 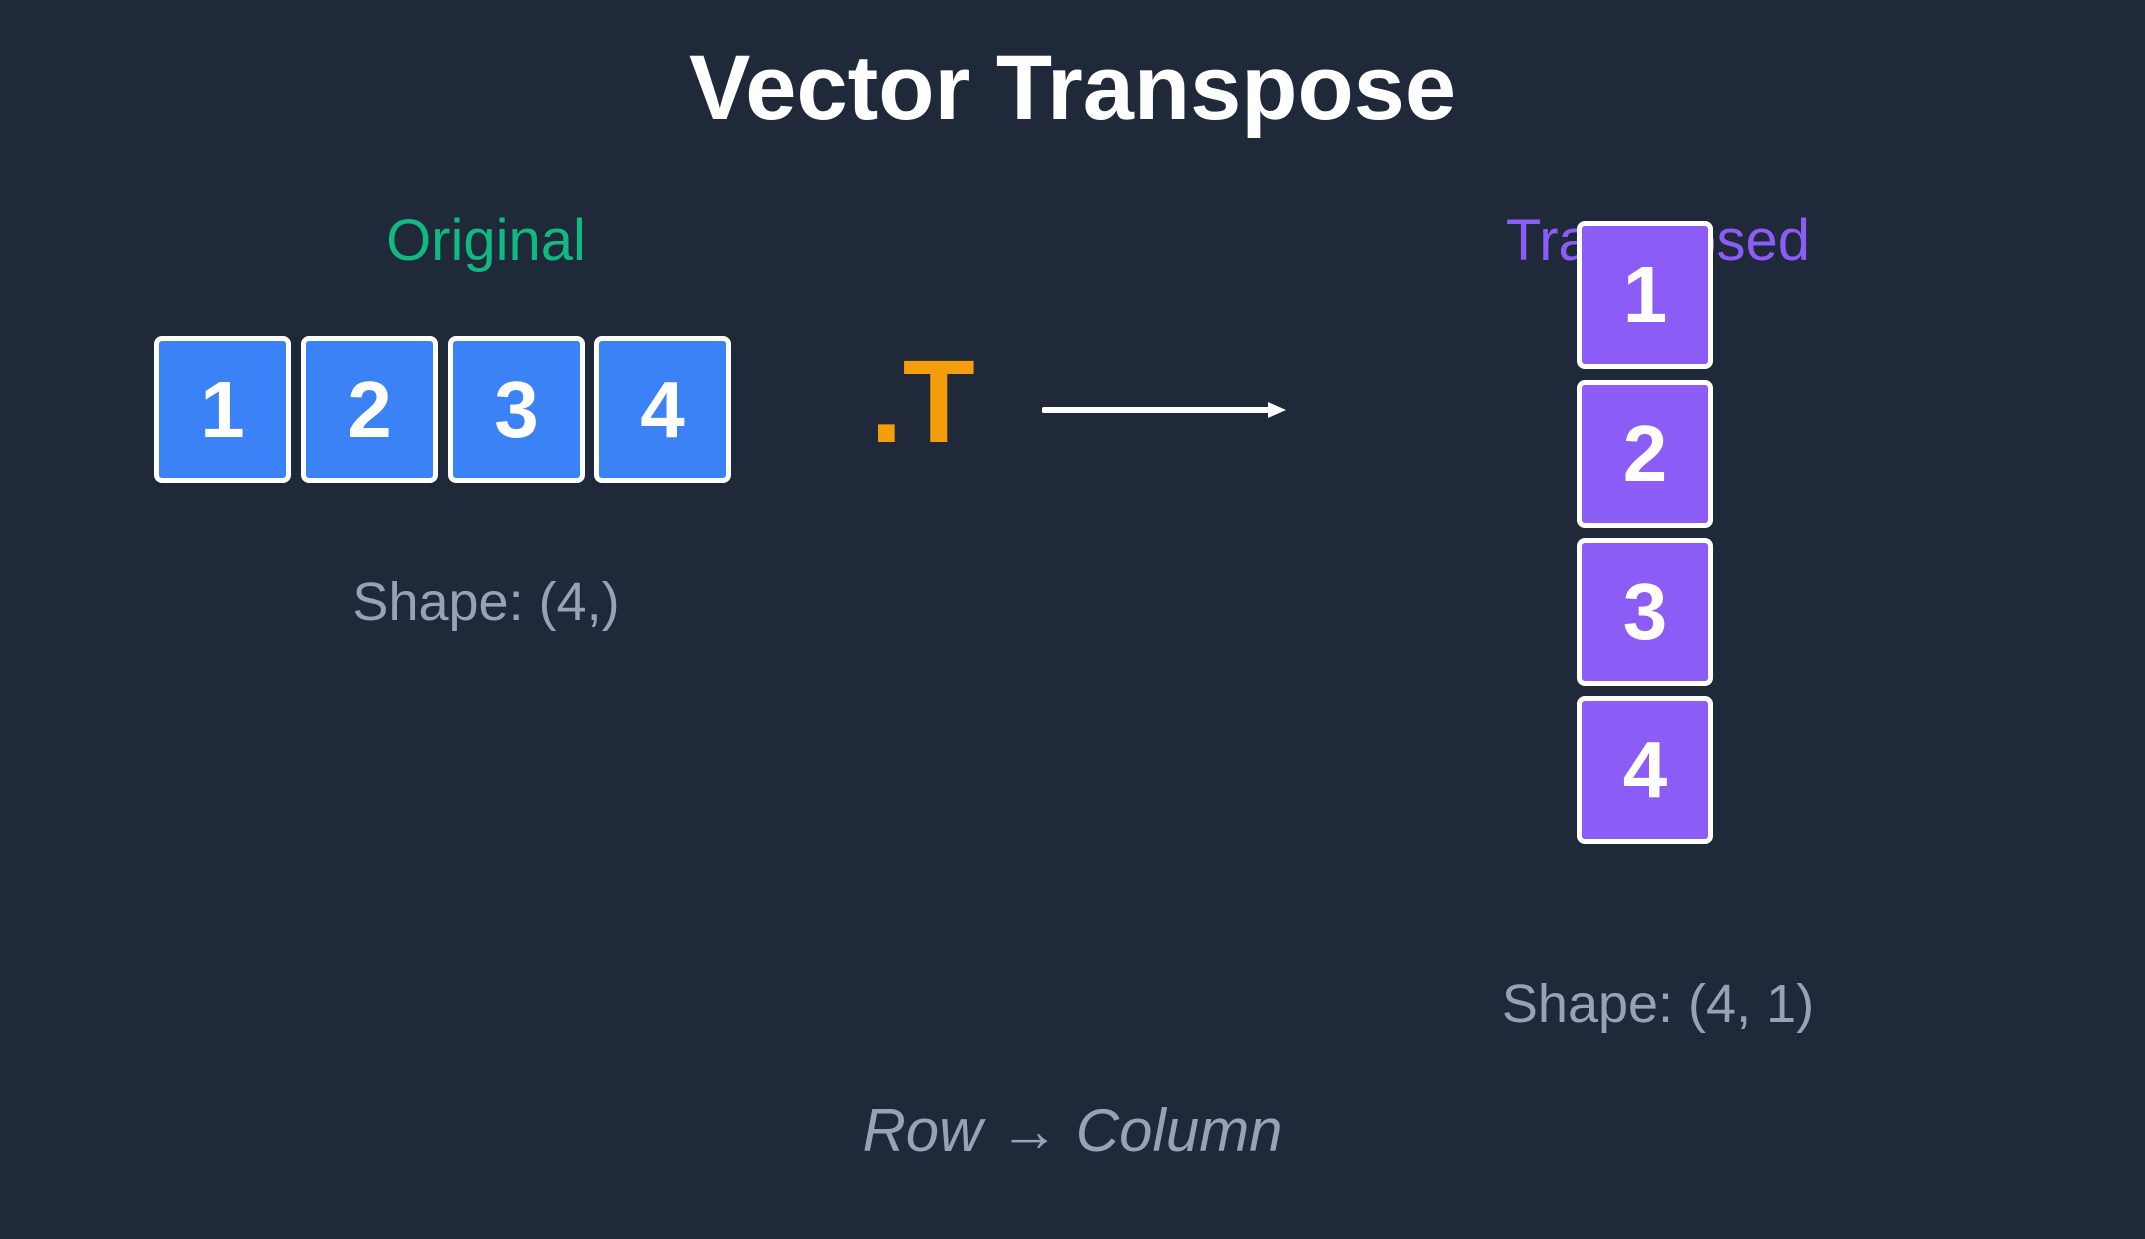 I want to click on diagram-title: Vector Transpose, so click(x=1072, y=88).